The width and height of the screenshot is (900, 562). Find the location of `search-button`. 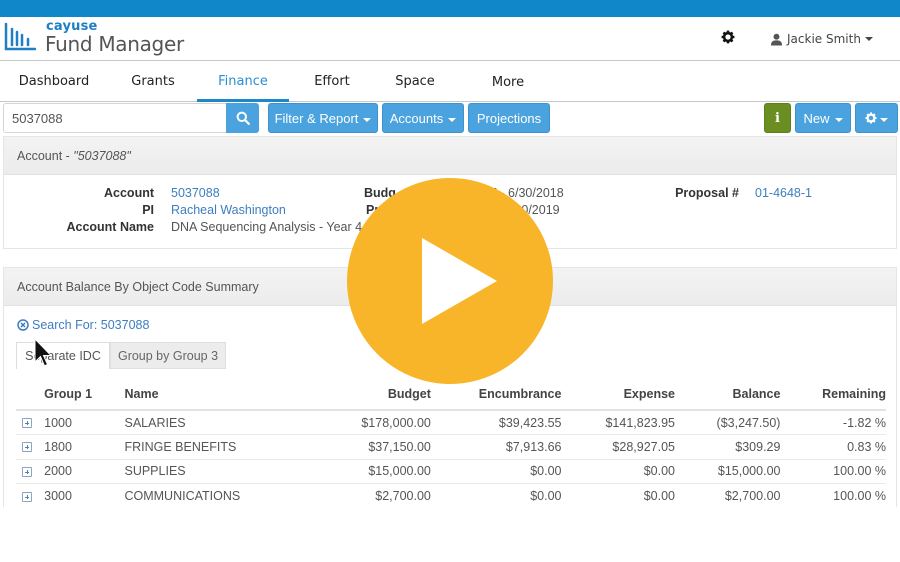

search-button is located at coordinates (242, 118).